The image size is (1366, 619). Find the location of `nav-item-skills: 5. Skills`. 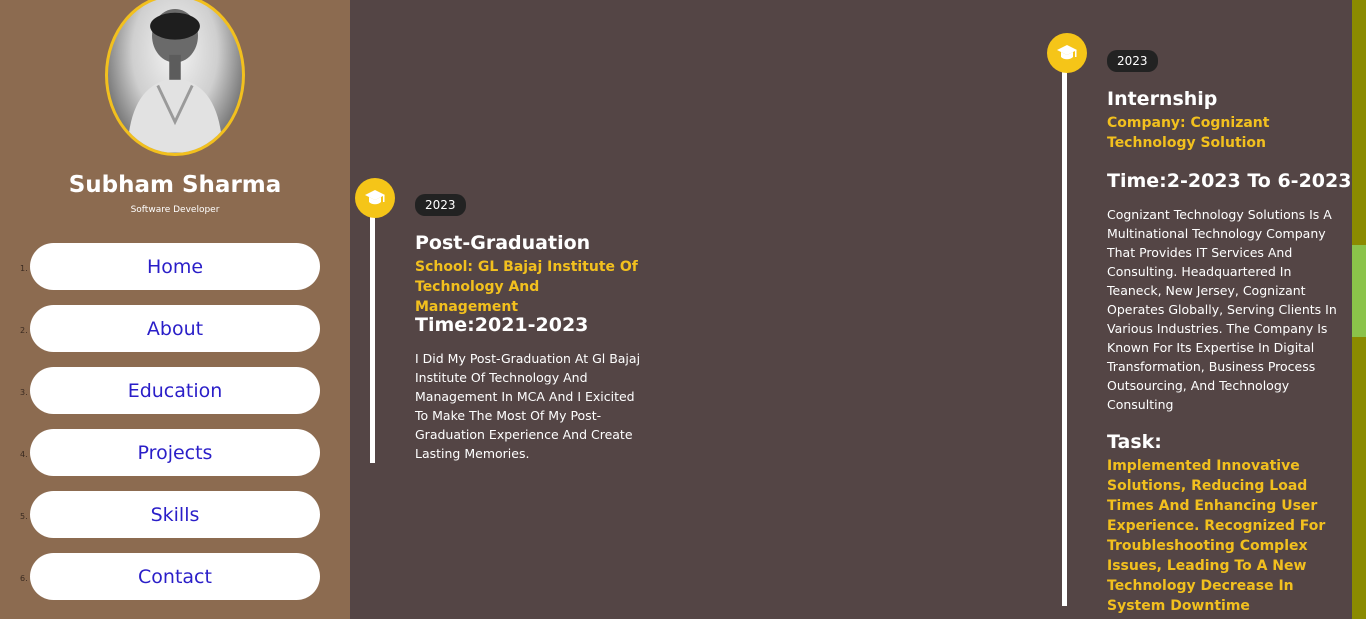

nav-item-skills: 5. Skills is located at coordinates (175, 522).